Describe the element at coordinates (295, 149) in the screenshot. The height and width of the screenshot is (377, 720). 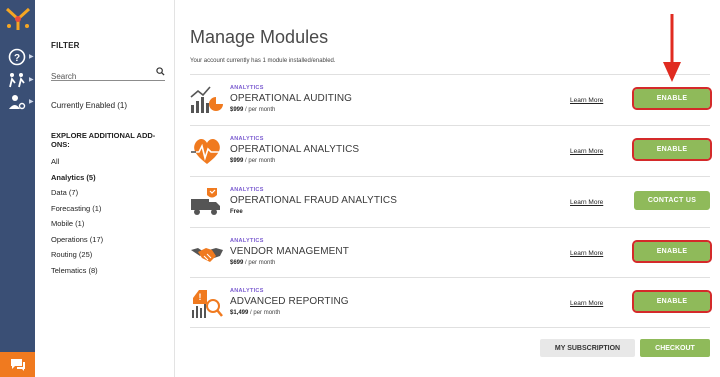
I see `module-name: OPERATIONAL ANALYTICS` at that location.